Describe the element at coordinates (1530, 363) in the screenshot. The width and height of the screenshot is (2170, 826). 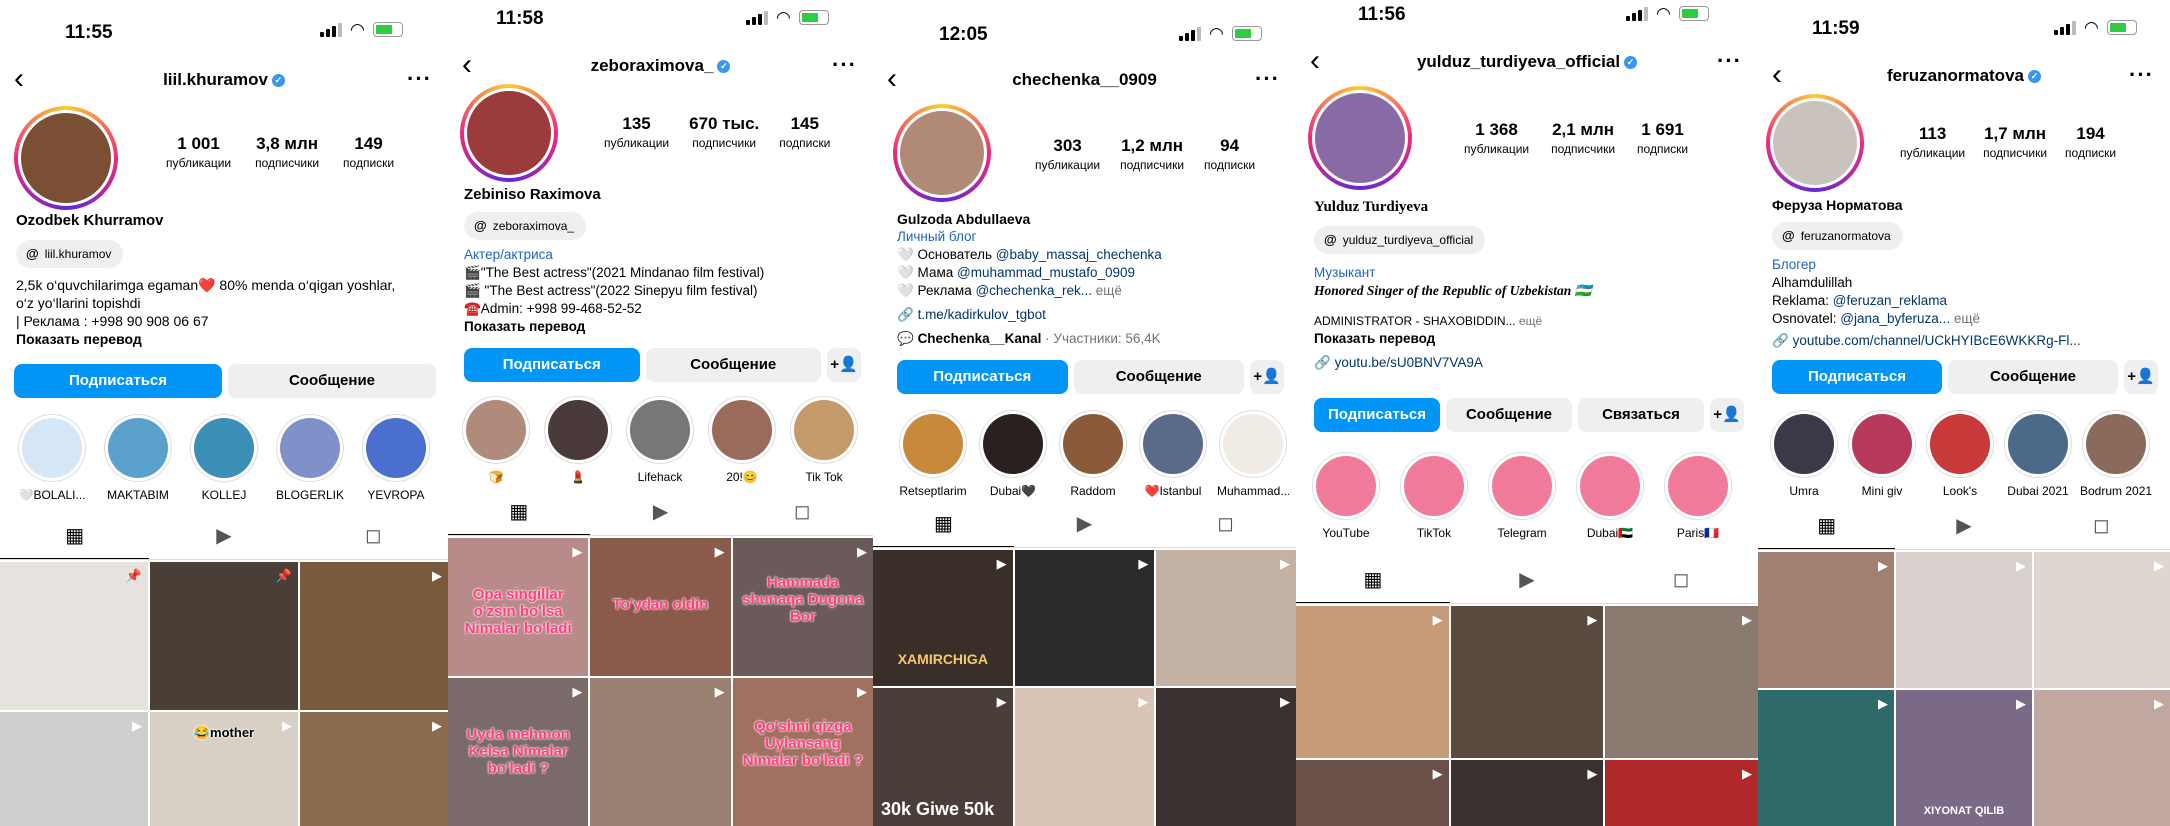
I see `external-link: 🔗 youtu.be/sU0BNV7VA9A` at that location.